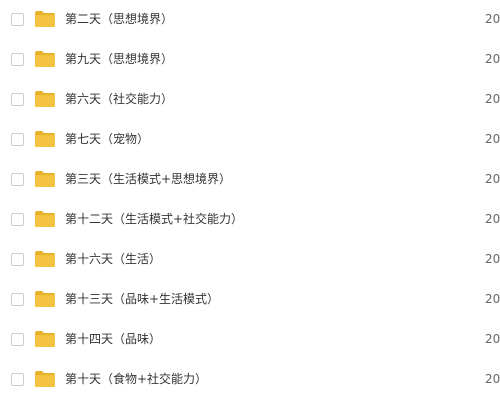 The image size is (500, 400). Describe the element at coordinates (154, 219) in the screenshot. I see `file-name-link: 第十二天（生活模式+社交能力）` at that location.